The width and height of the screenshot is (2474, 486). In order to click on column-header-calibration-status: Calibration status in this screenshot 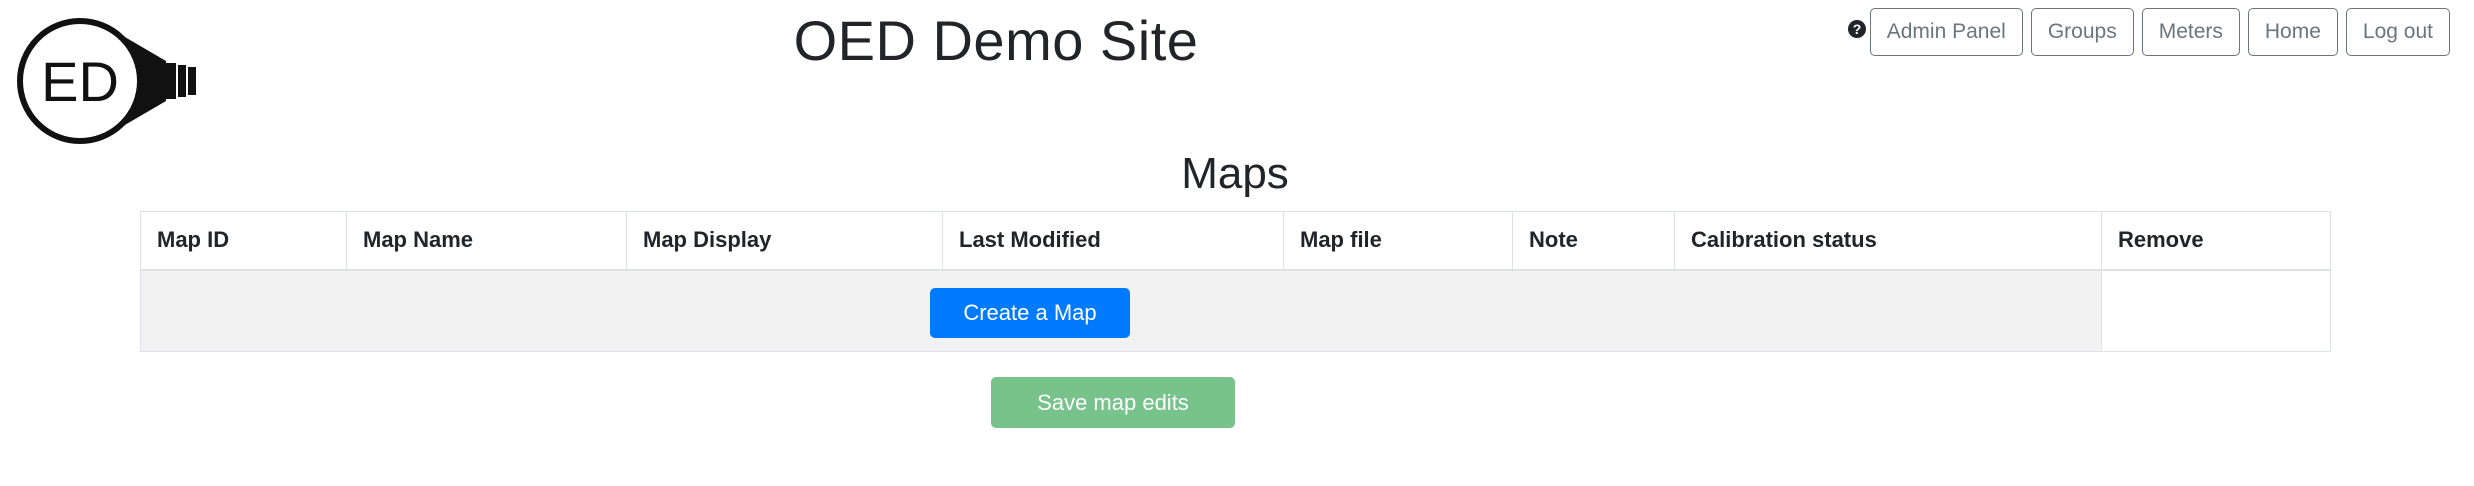, I will do `click(1888, 241)`.